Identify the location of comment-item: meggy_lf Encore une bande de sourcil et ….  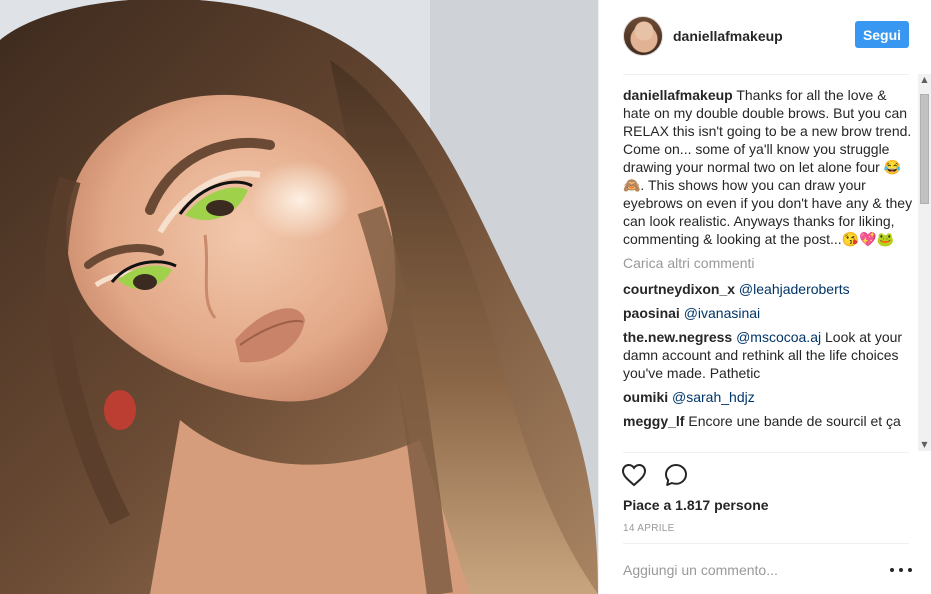
(768, 421).